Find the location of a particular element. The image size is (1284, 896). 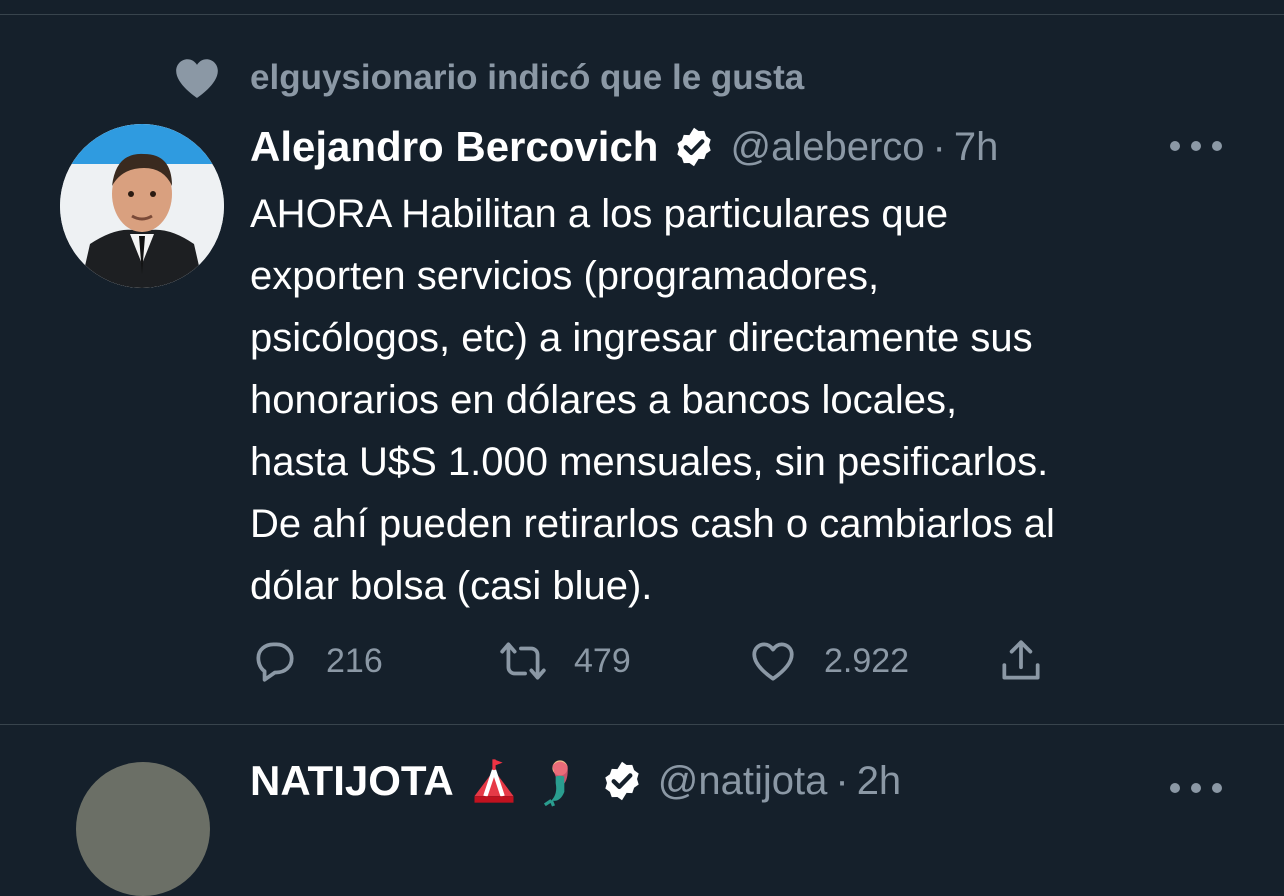

tweet-divider is located at coordinates (642, 724).